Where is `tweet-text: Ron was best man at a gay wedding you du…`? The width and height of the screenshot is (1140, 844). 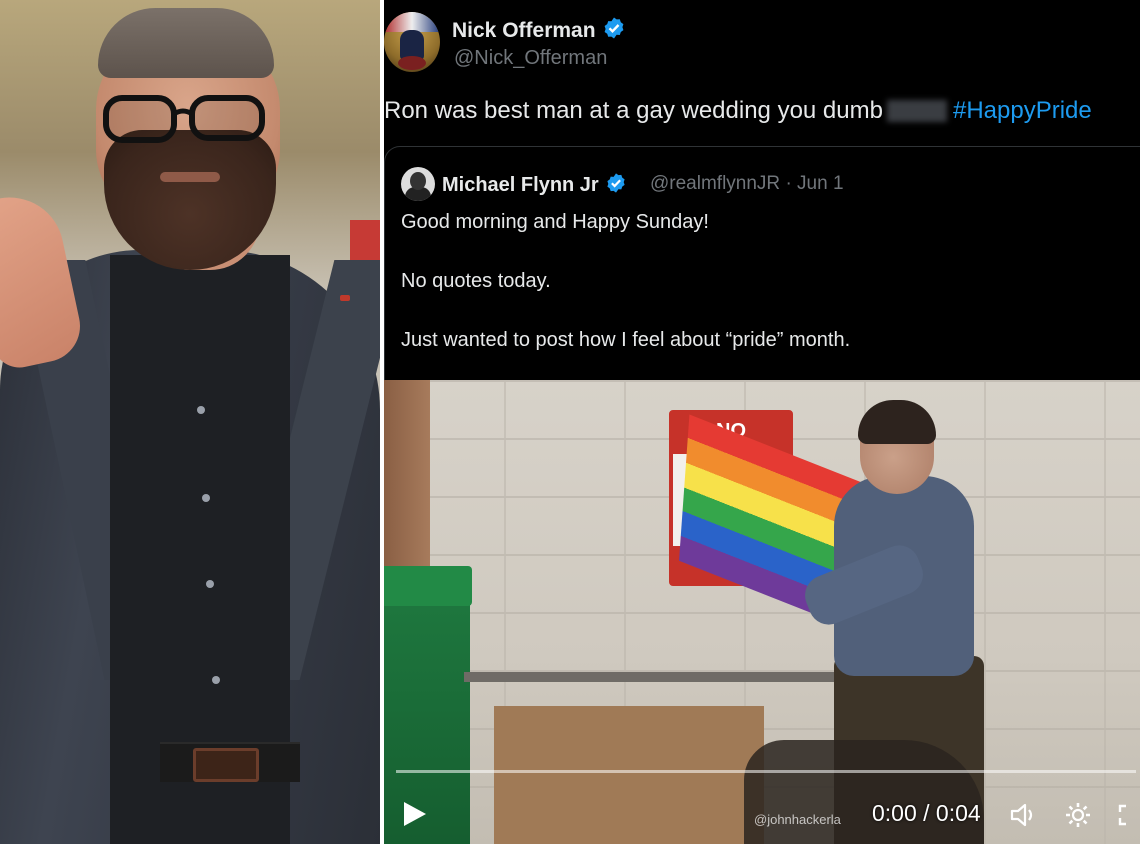 tweet-text: Ron was best man at a gay wedding you du… is located at coordinates (738, 111).